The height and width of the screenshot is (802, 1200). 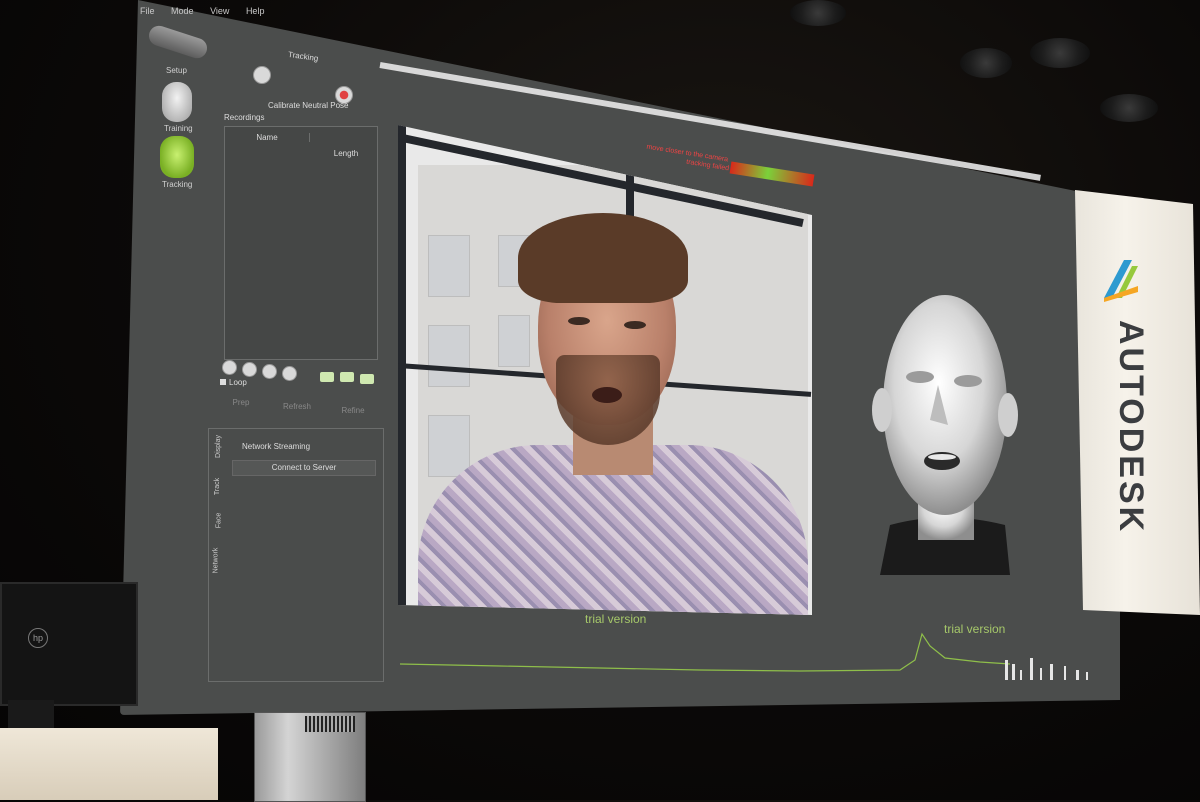 I want to click on loop-checkbox-box, so click(x=223, y=382).